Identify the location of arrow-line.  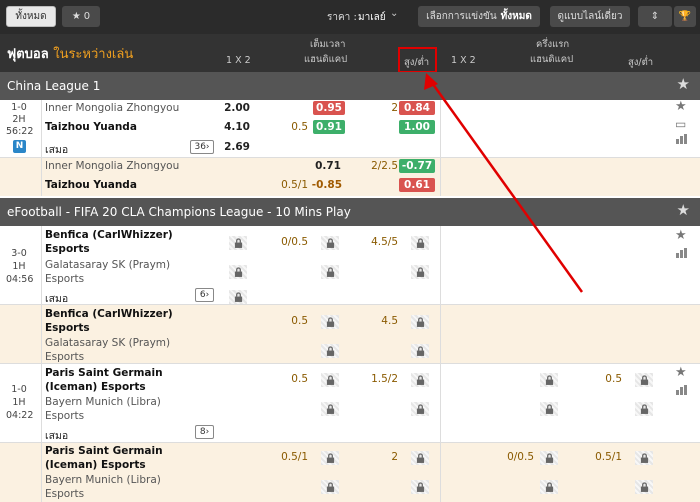
(506, 186).